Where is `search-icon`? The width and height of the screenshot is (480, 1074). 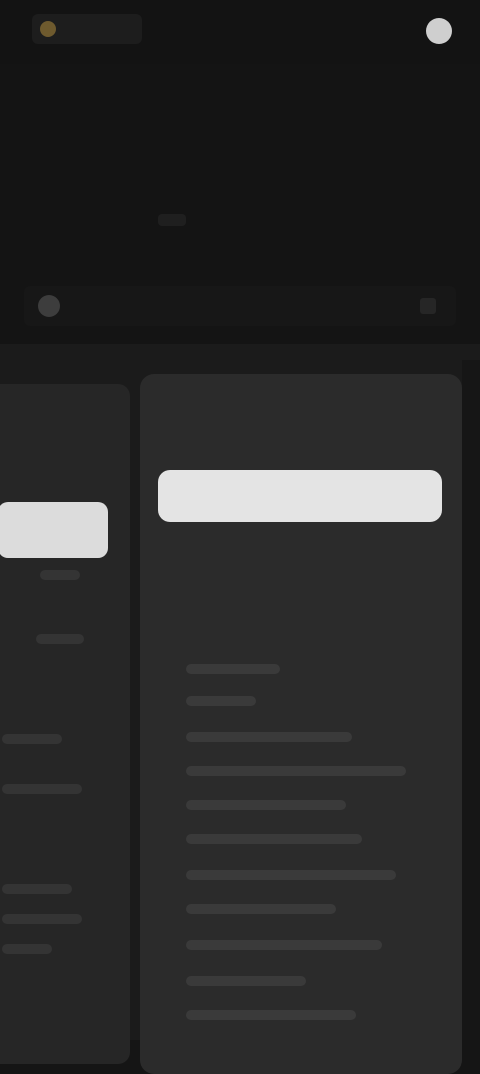 search-icon is located at coordinates (49, 306).